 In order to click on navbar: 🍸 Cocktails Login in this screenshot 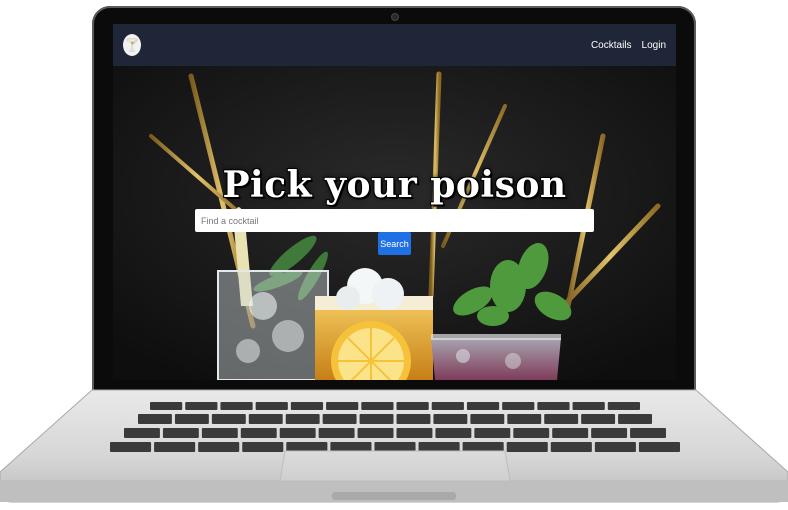, I will do `click(394, 45)`.